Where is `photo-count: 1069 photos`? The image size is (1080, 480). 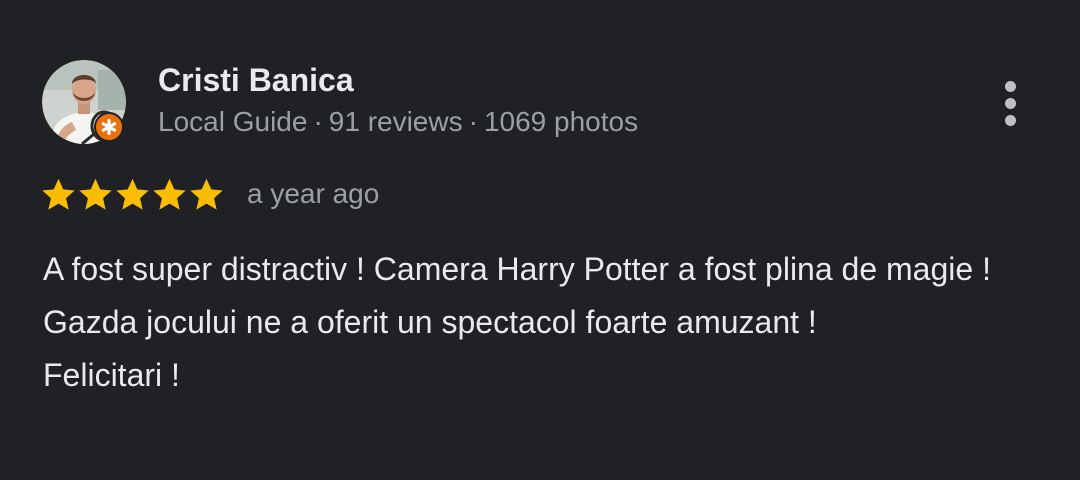
photo-count: 1069 photos is located at coordinates (561, 121).